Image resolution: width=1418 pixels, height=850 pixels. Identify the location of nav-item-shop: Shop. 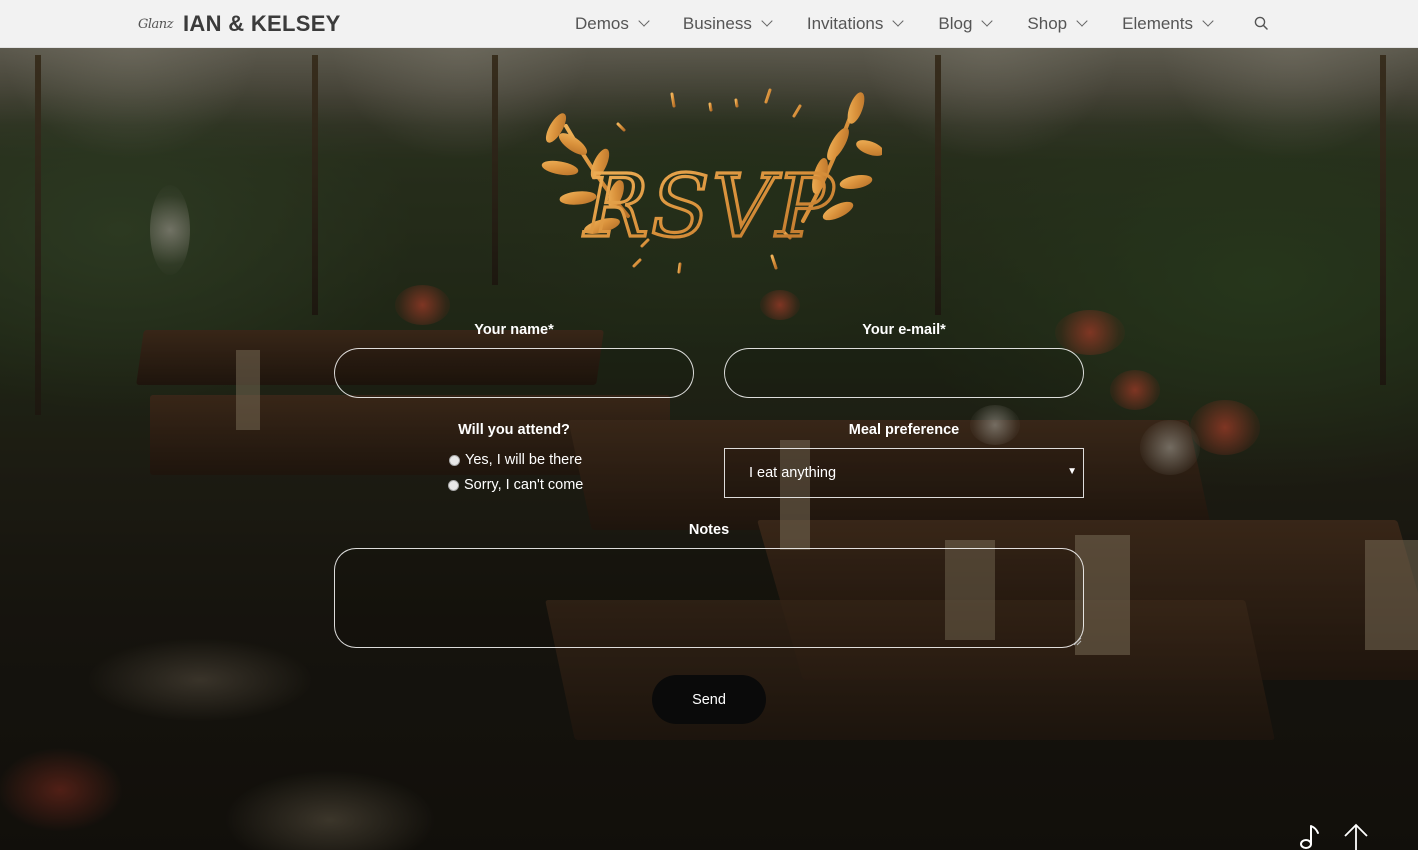
(1057, 23).